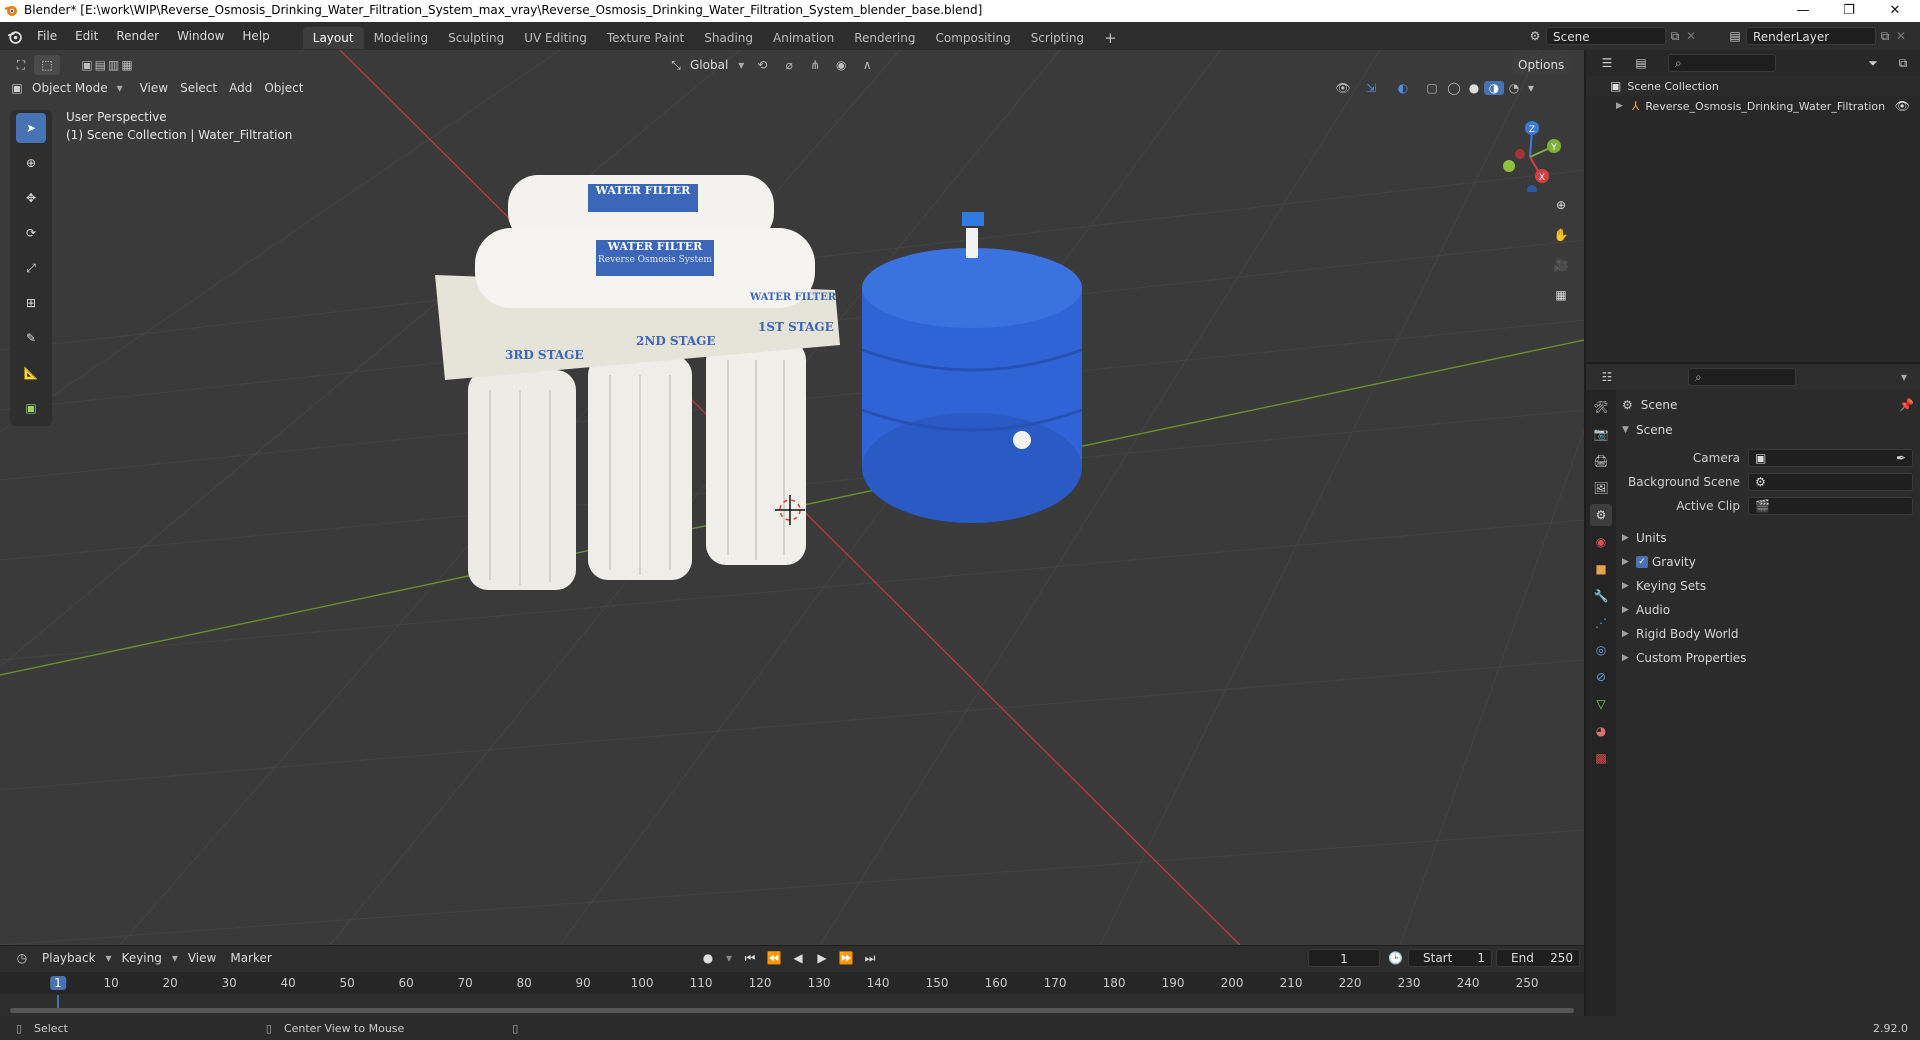 The width and height of the screenshot is (1920, 1040). Describe the element at coordinates (1641, 63) in the screenshot. I see `display-mode-icon: ▤` at that location.